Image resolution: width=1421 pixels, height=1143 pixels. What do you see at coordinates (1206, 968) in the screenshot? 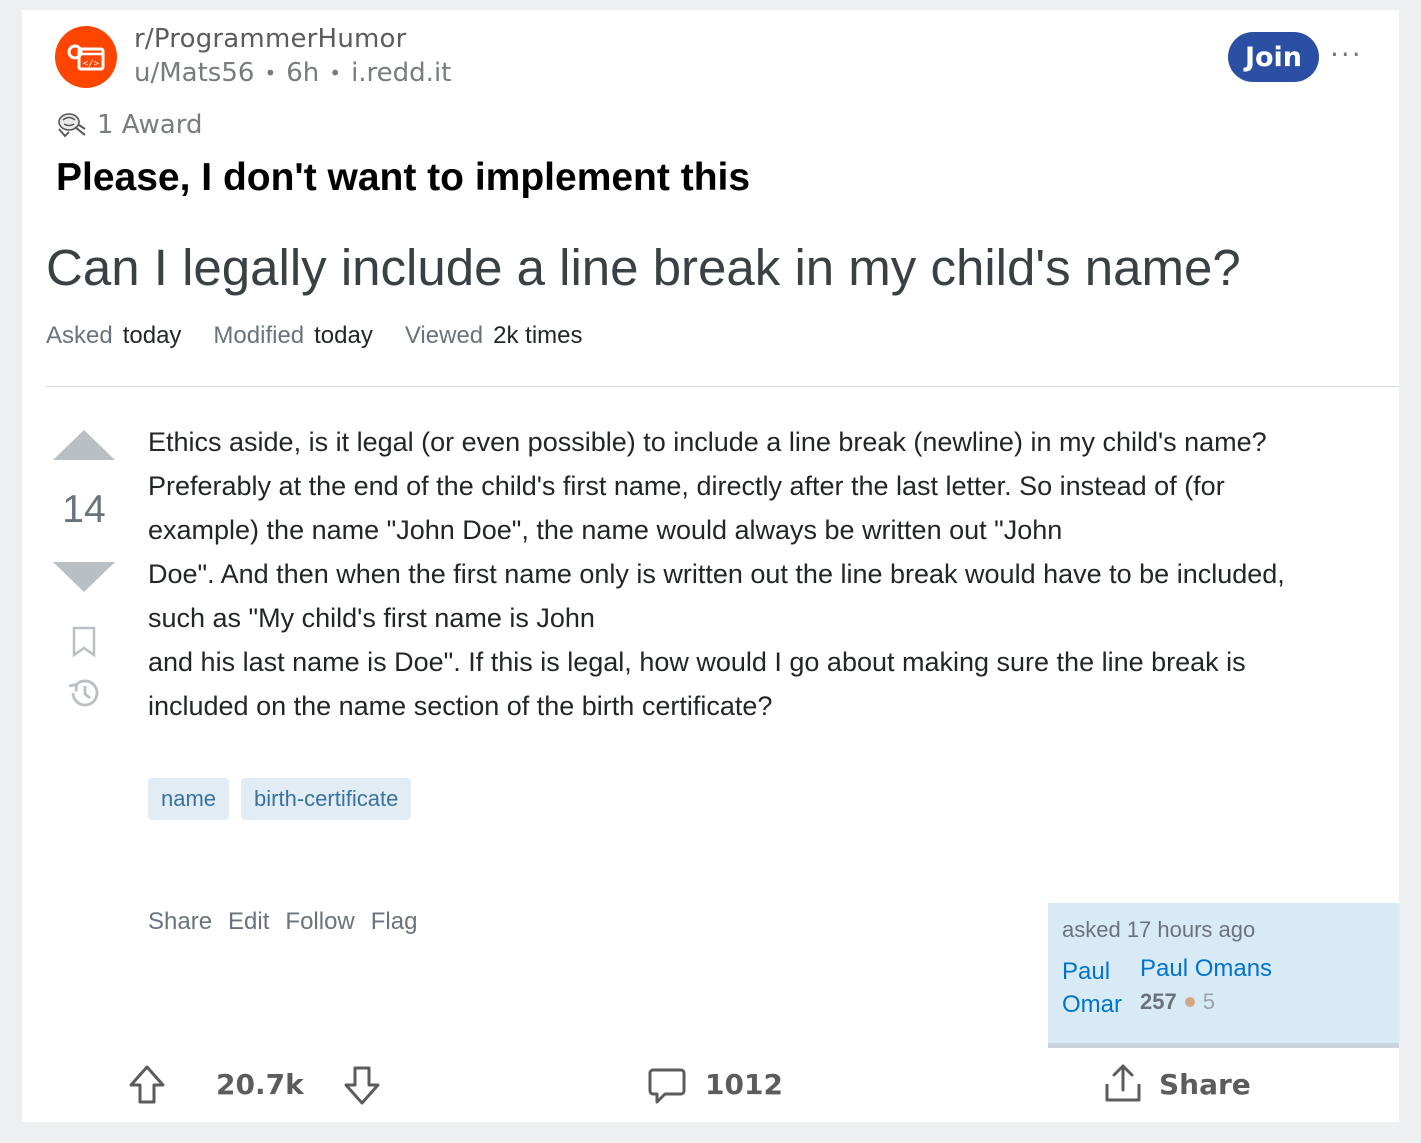
I see `asker-display-name: Paul Omans` at bounding box center [1206, 968].